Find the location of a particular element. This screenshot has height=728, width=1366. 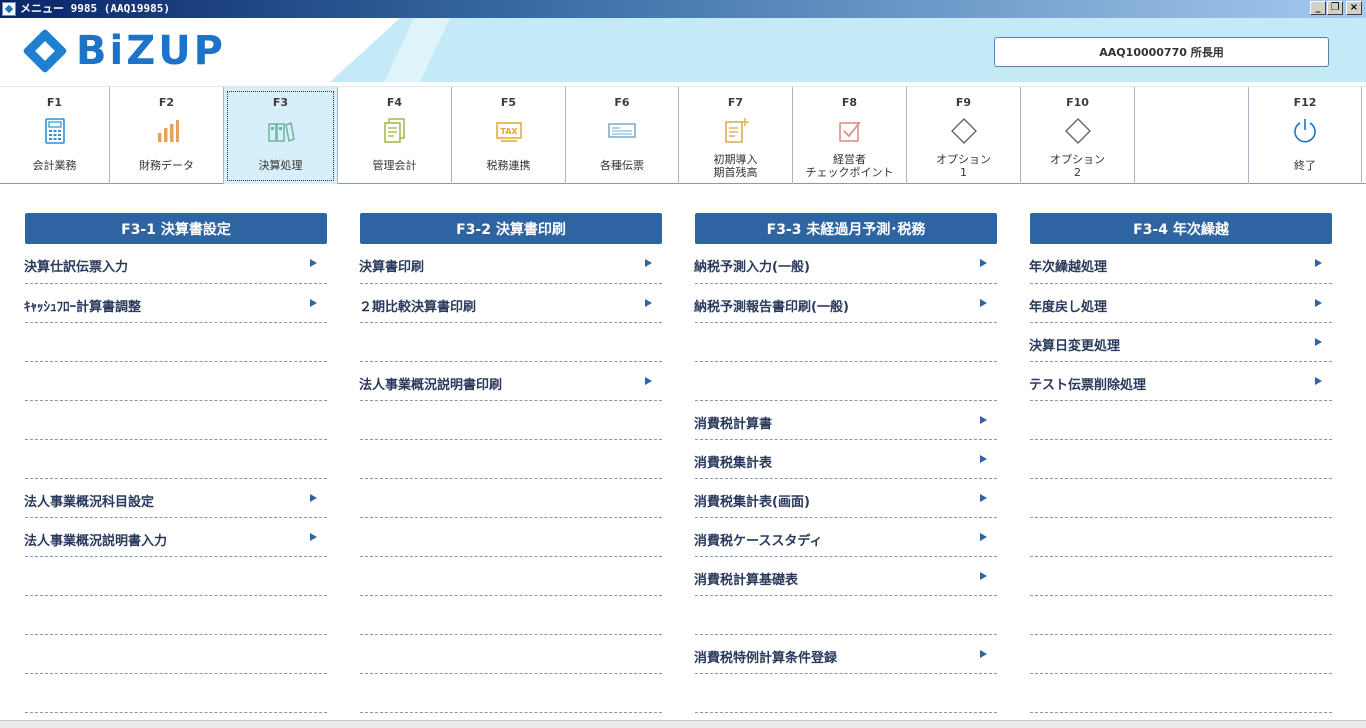

menu-item: 消費税特例計算条件登録 is located at coordinates (845, 654).